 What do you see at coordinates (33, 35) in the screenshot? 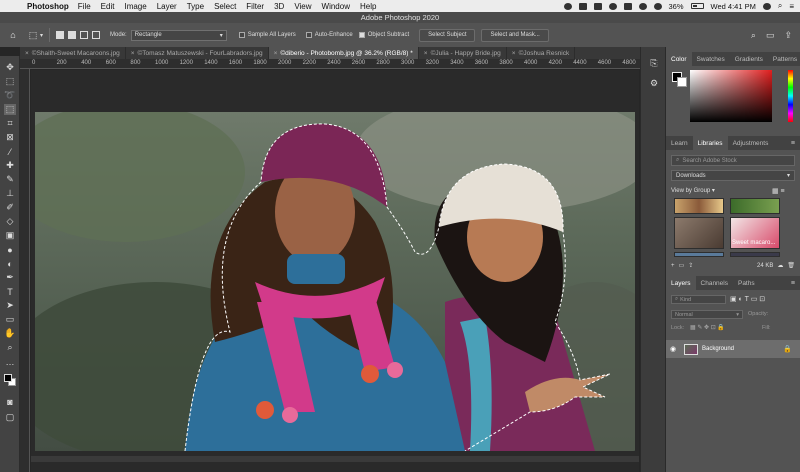
I see `object-selection-tool-icon: ⬚` at bounding box center [33, 35].